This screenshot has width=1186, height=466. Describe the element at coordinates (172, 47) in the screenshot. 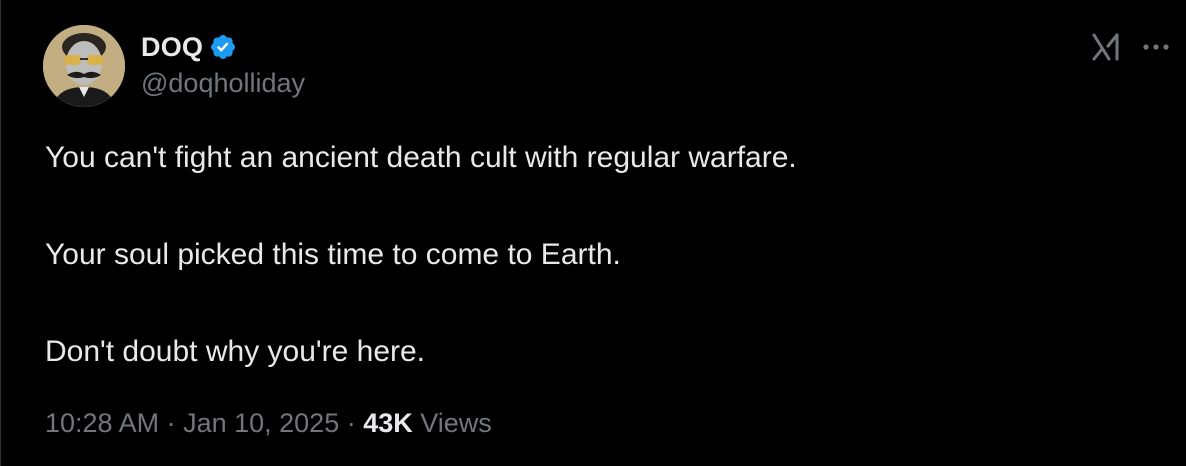

I see `author-display-name: DOQ` at that location.